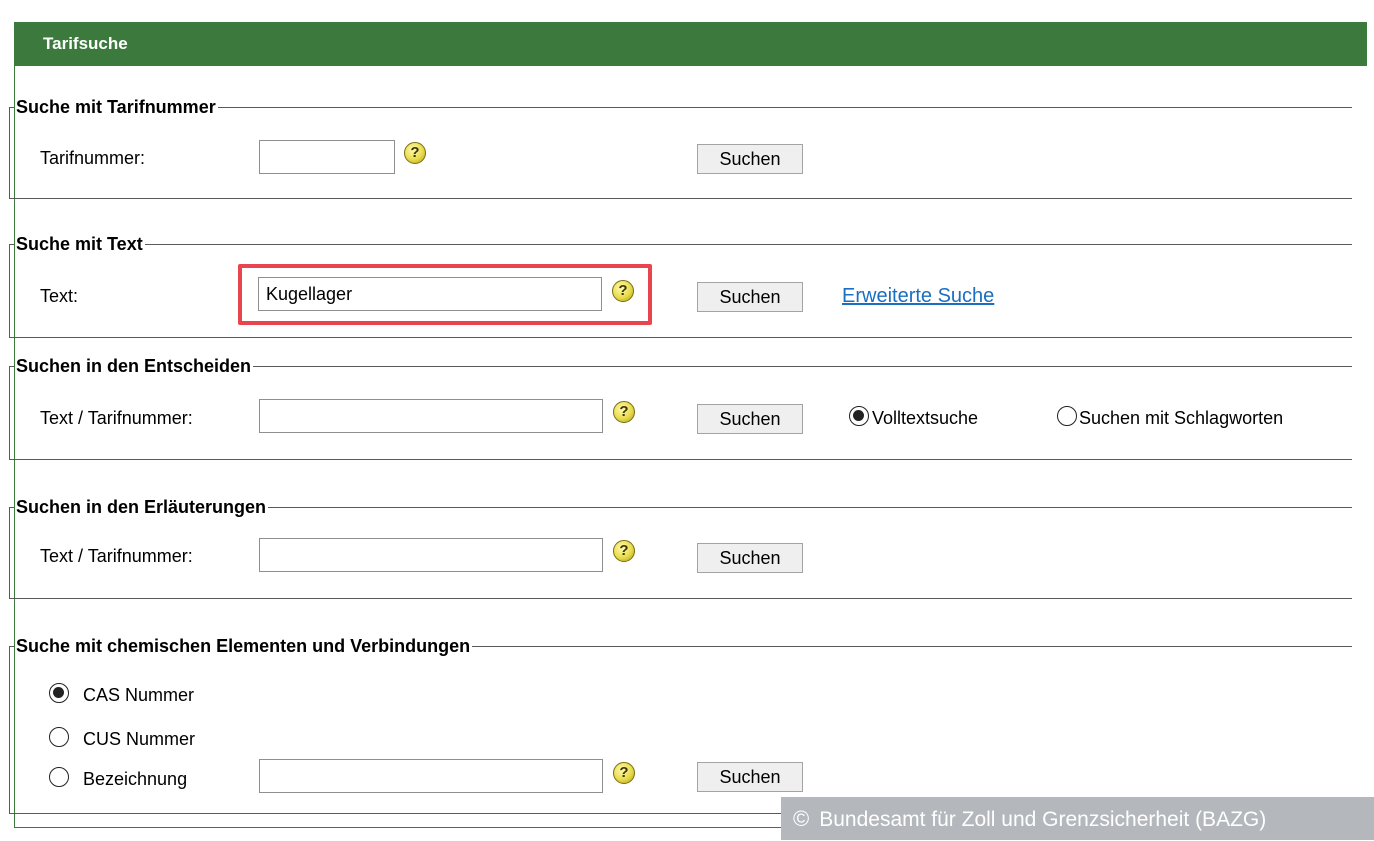 This screenshot has width=1374, height=841. Describe the element at coordinates (680, 148) in the screenshot. I see `tariff-number-section: Suche mit Tarifnummer` at that location.